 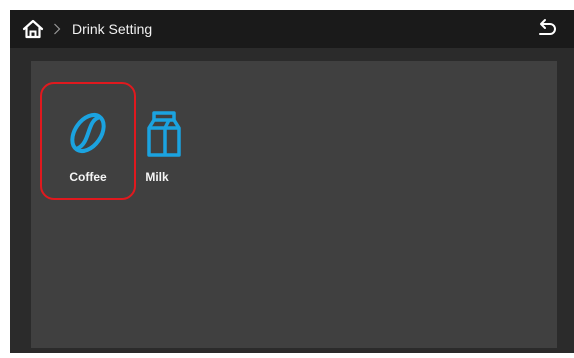 I want to click on back-arrow-icon, so click(x=547, y=27).